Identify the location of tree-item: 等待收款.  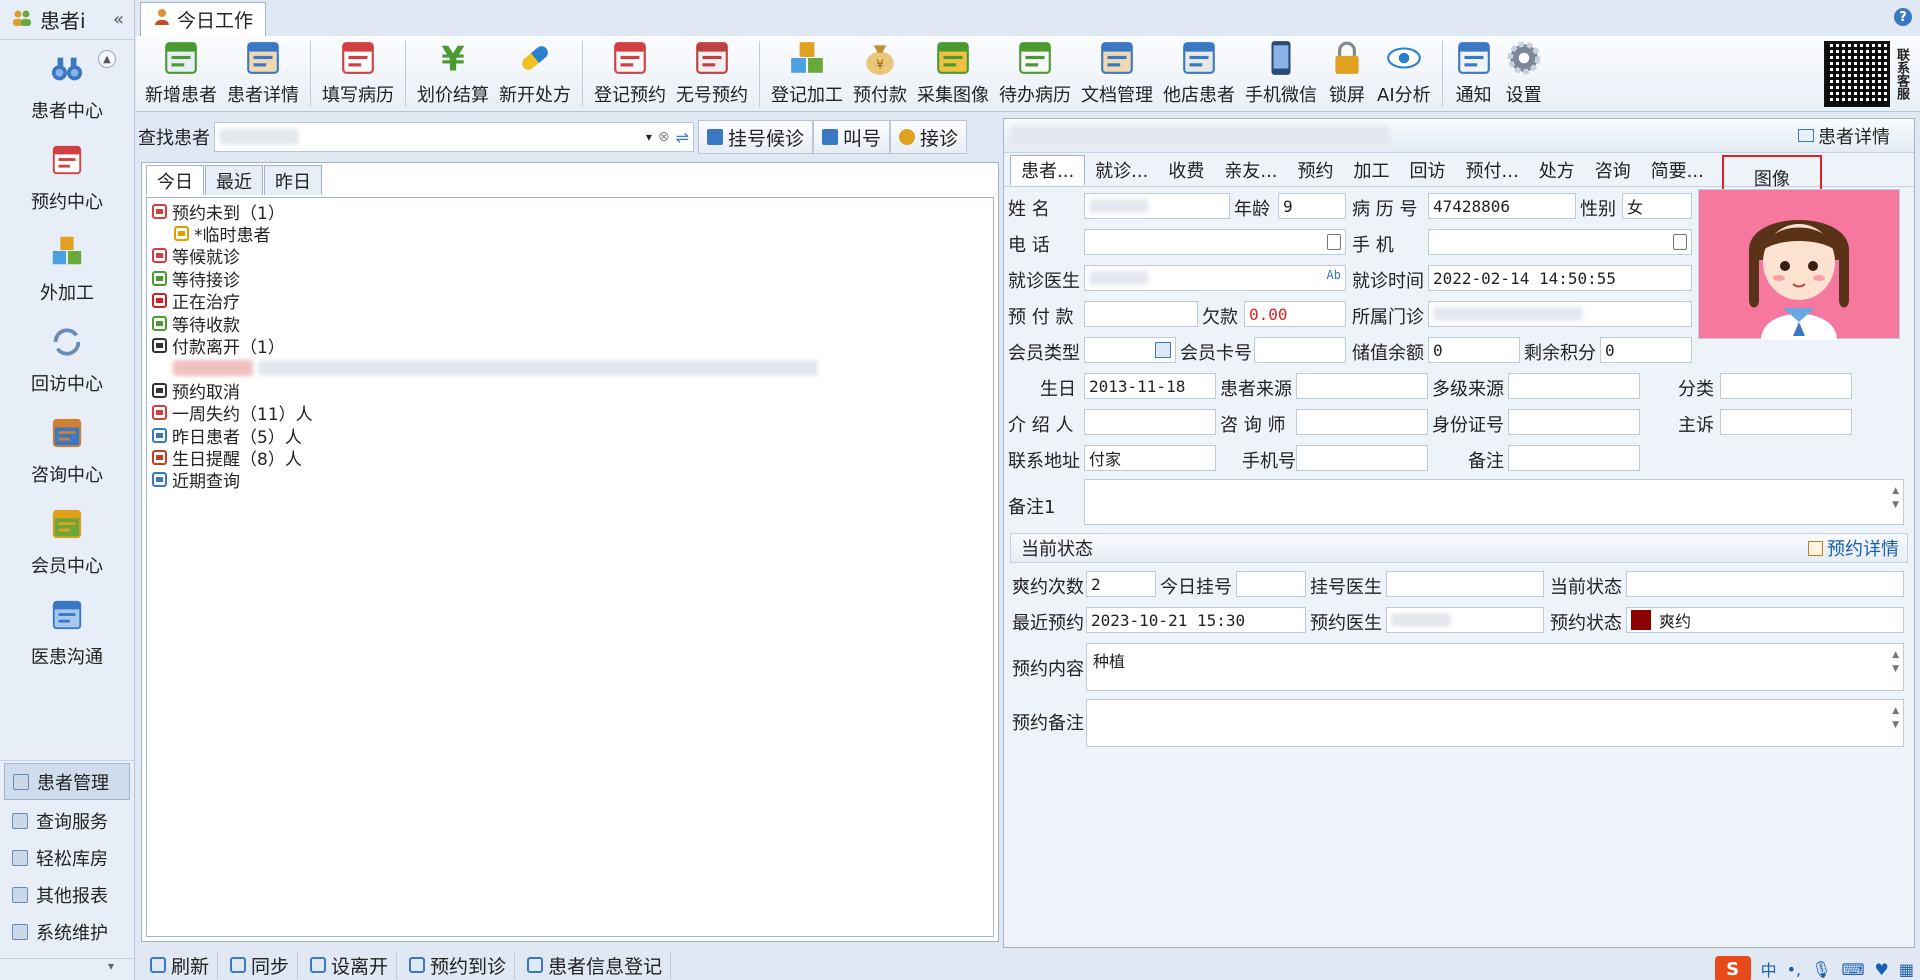
(570, 324).